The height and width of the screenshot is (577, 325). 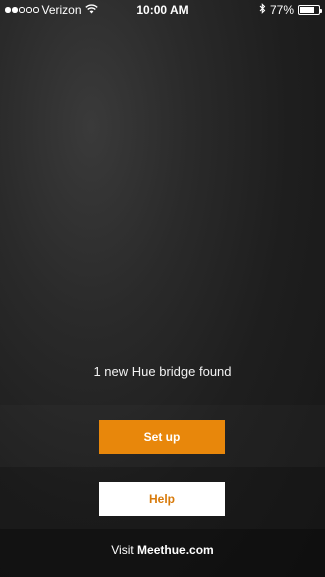 What do you see at coordinates (61, 10) in the screenshot?
I see `carrier-name: Verizon` at bounding box center [61, 10].